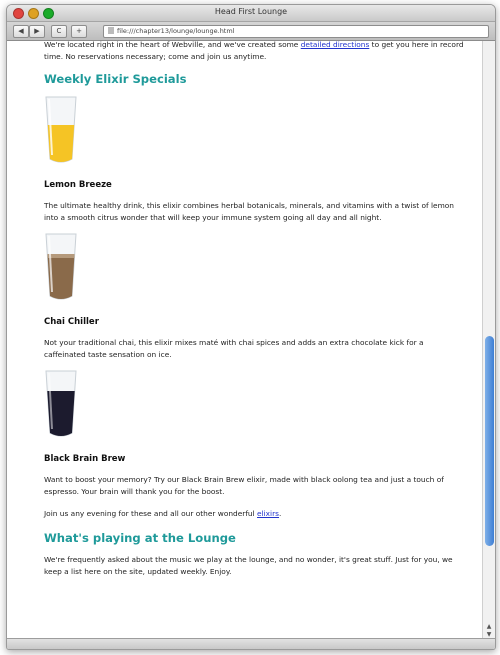  Describe the element at coordinates (59, 31) in the screenshot. I see `reload-button: C` at that location.